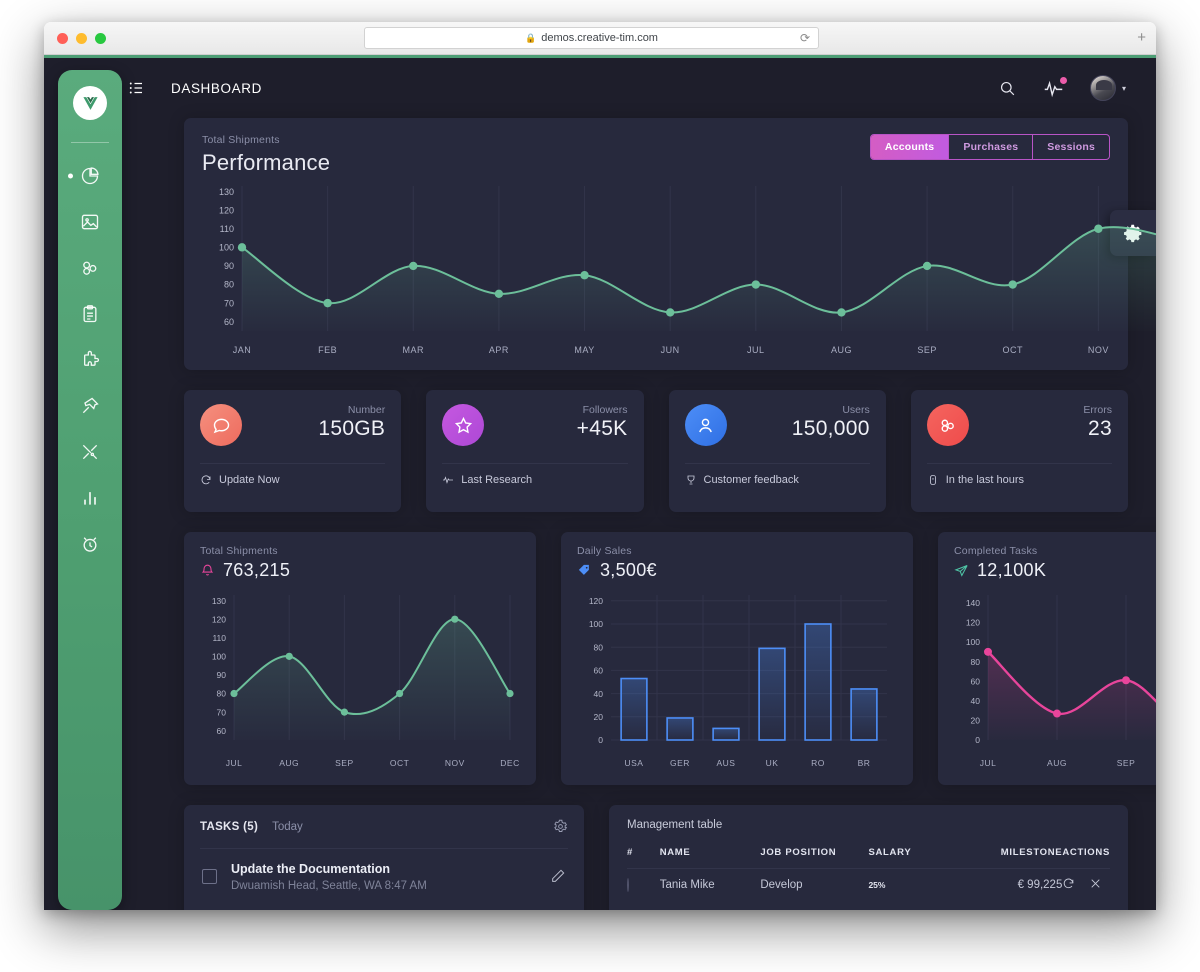 The height and width of the screenshot is (972, 1200). I want to click on maximize-window-button, so click(100, 38).